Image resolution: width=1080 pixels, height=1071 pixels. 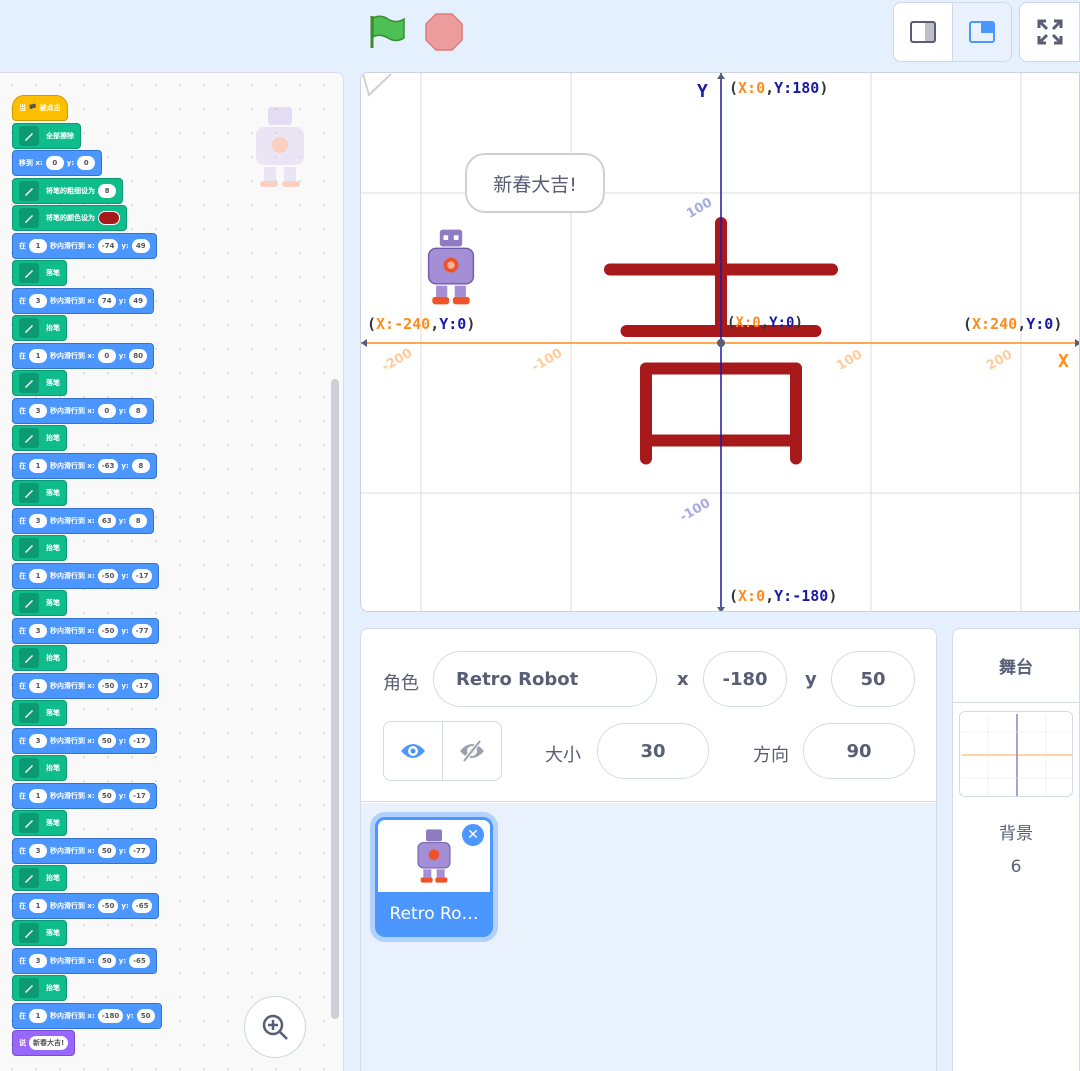 What do you see at coordinates (106, 300) in the screenshot?
I see `block-input: 74` at bounding box center [106, 300].